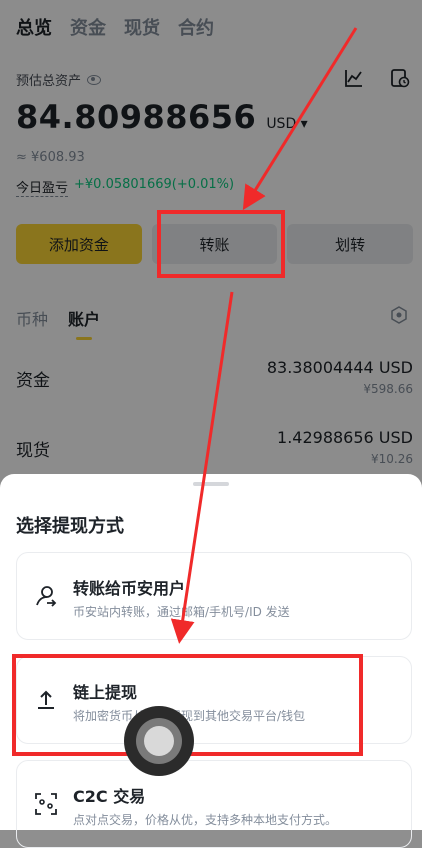 This screenshot has width=422, height=848. I want to click on annotation-arrow-to-transfer, so click(300, 119).